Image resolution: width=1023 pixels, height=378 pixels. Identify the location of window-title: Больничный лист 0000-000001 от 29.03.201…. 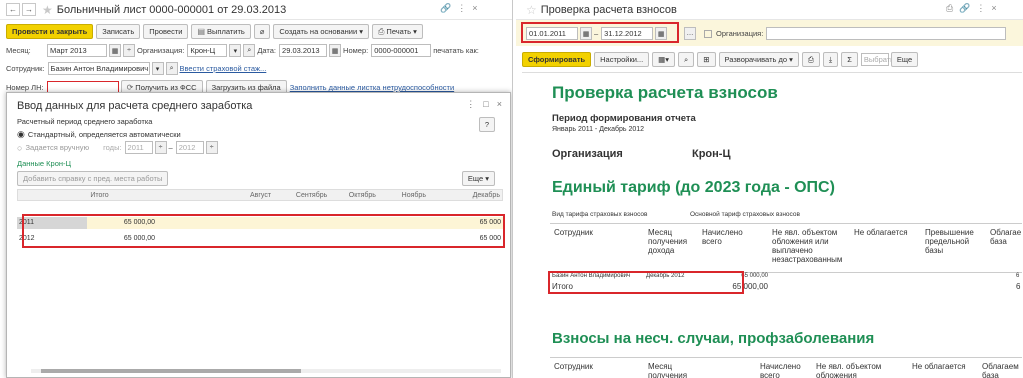
(171, 9).